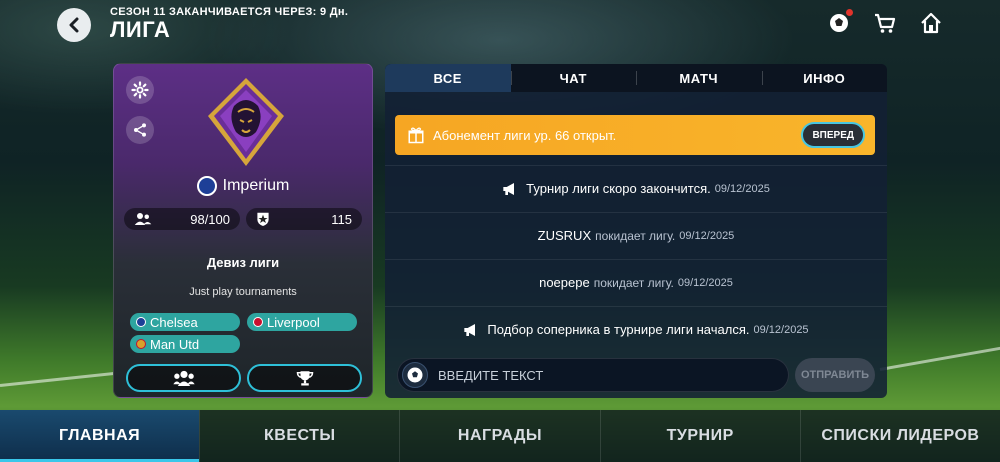 The width and height of the screenshot is (1000, 462). I want to click on home-button, so click(931, 23).